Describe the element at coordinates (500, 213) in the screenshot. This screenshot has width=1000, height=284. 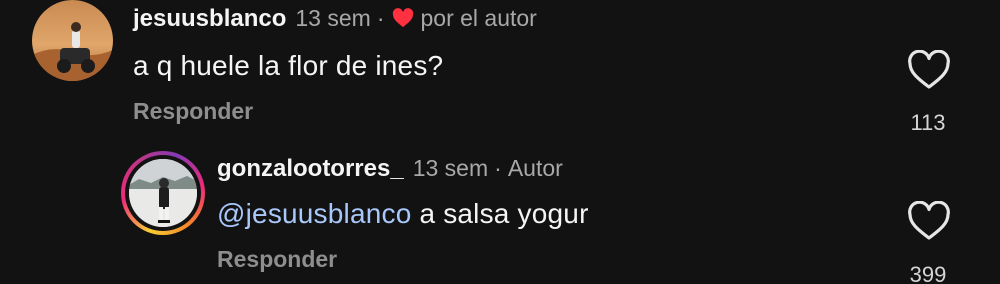
I see `reply-body: a salsa yogur` at that location.